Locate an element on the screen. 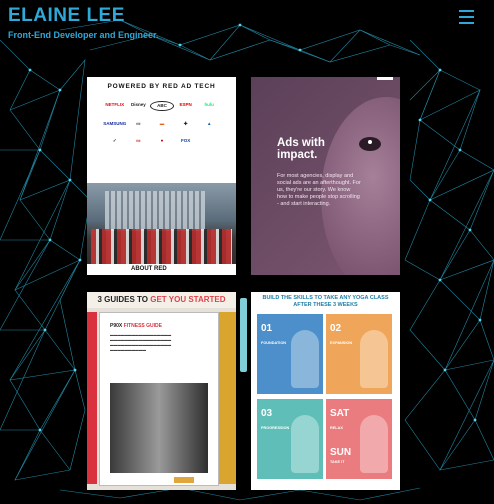 The image size is (494, 504). tile-label: RELAX is located at coordinates (336, 428).